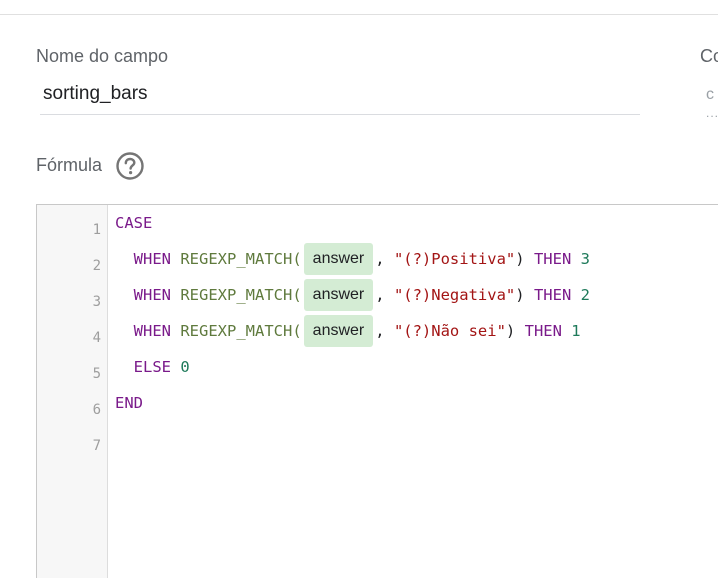  What do you see at coordinates (95, 93) in the screenshot?
I see `field-name-value: sorting_bars` at bounding box center [95, 93].